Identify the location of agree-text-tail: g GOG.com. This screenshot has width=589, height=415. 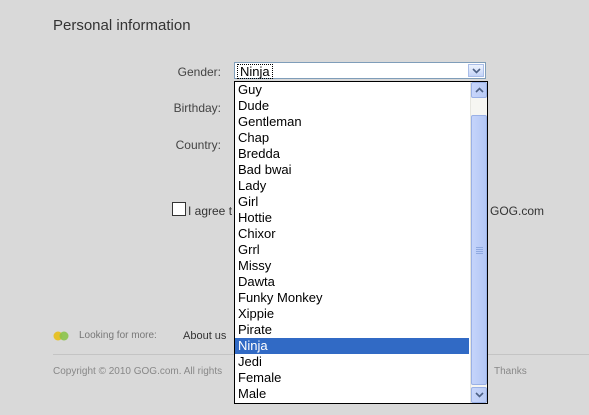
(512, 211).